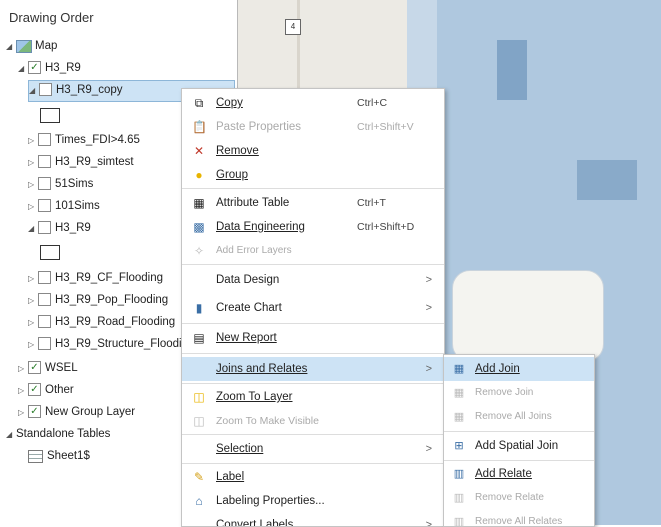 The image size is (661, 527). Describe the element at coordinates (313, 369) in the screenshot. I see `menu-item-joins-and-relates: Joins and Relates >` at that location.